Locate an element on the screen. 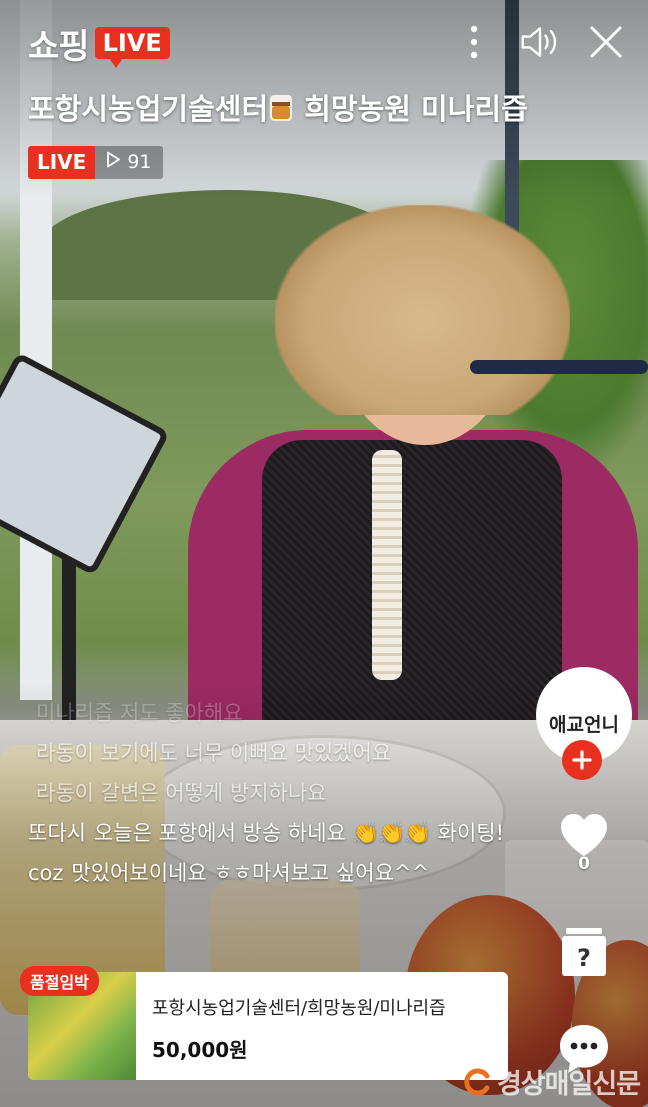  microphone-arm is located at coordinates (559, 367).